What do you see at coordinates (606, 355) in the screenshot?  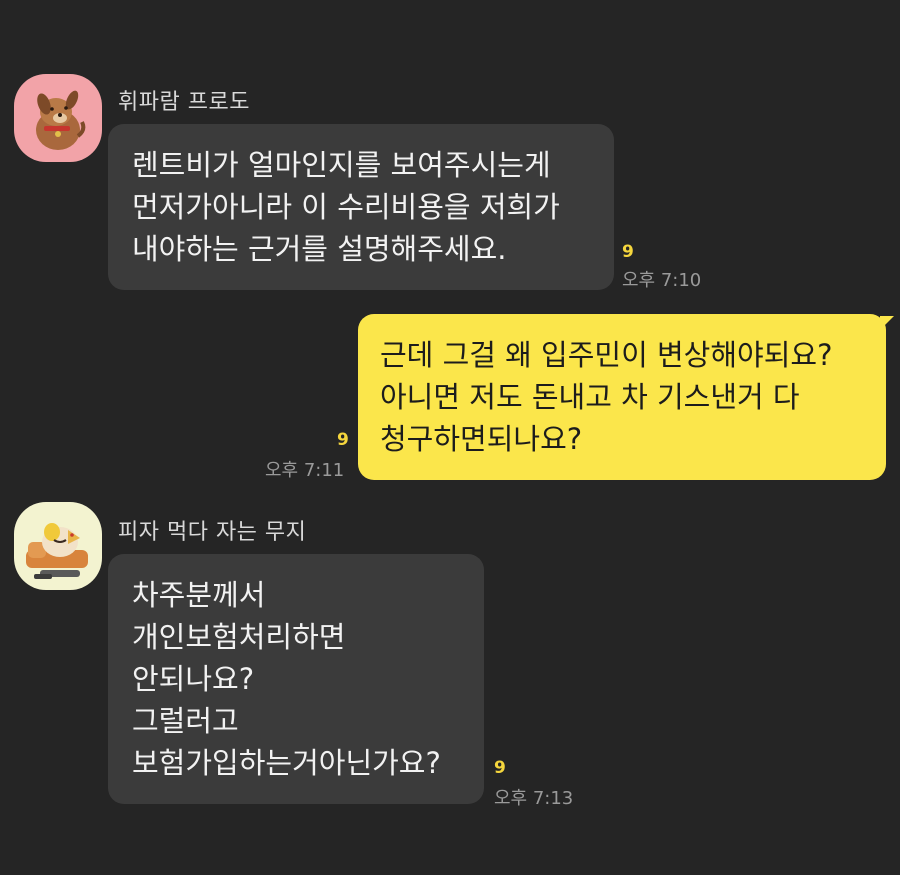 I see `message-line: 근데 그걸 왜 입주민이 변상해야되요?` at bounding box center [606, 355].